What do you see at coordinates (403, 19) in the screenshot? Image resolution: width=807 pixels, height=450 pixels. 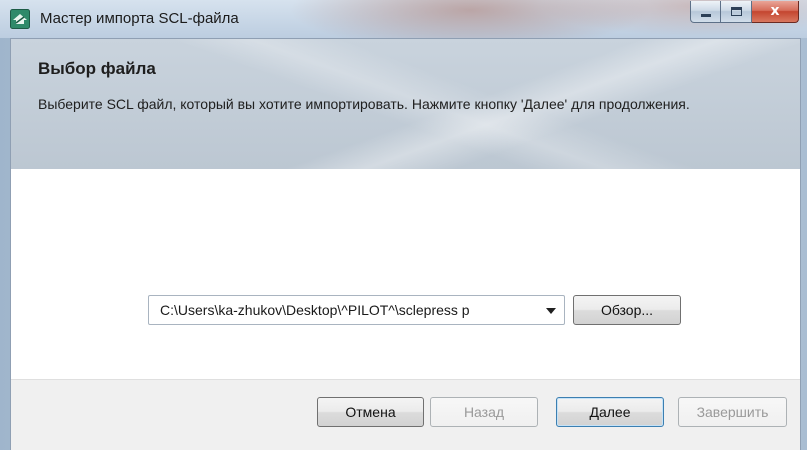 I see `title-bar: Мастер импорта SCL-файла x` at bounding box center [403, 19].